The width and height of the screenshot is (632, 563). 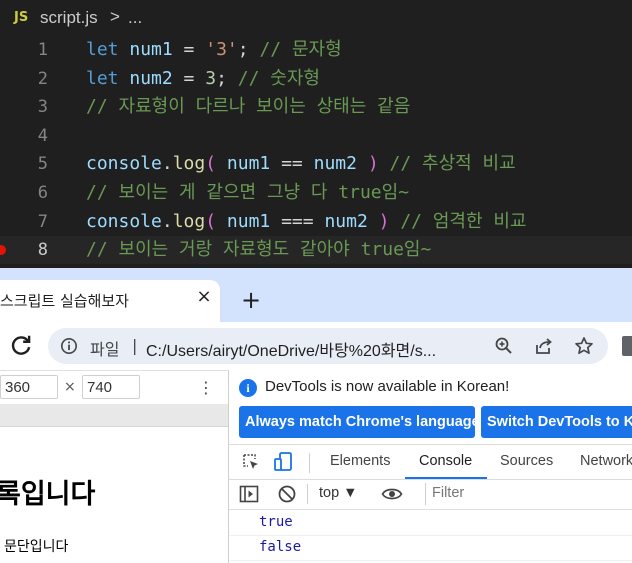 What do you see at coordinates (111, 387) in the screenshot?
I see `viewport-height-input: 740` at bounding box center [111, 387].